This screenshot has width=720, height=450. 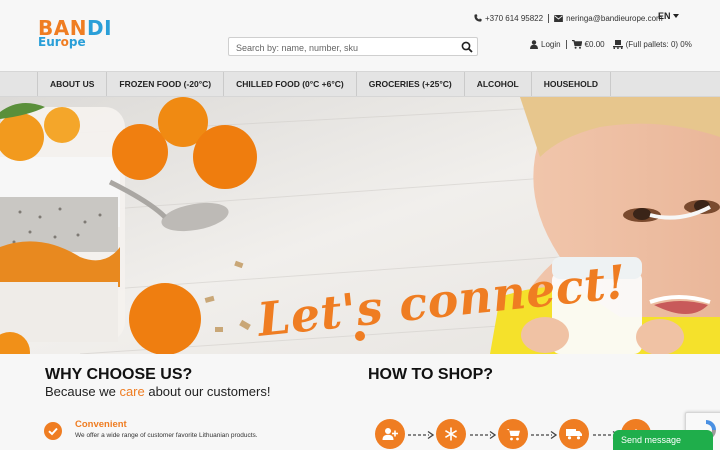 What do you see at coordinates (658, 44) in the screenshot?
I see `pallets-status: (Full pallets: 0) 0%` at bounding box center [658, 44].